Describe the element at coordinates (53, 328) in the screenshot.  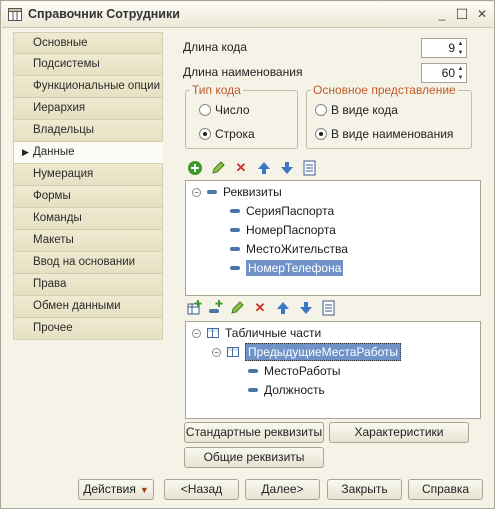
I see `nav-item-label: Прочее` at that location.